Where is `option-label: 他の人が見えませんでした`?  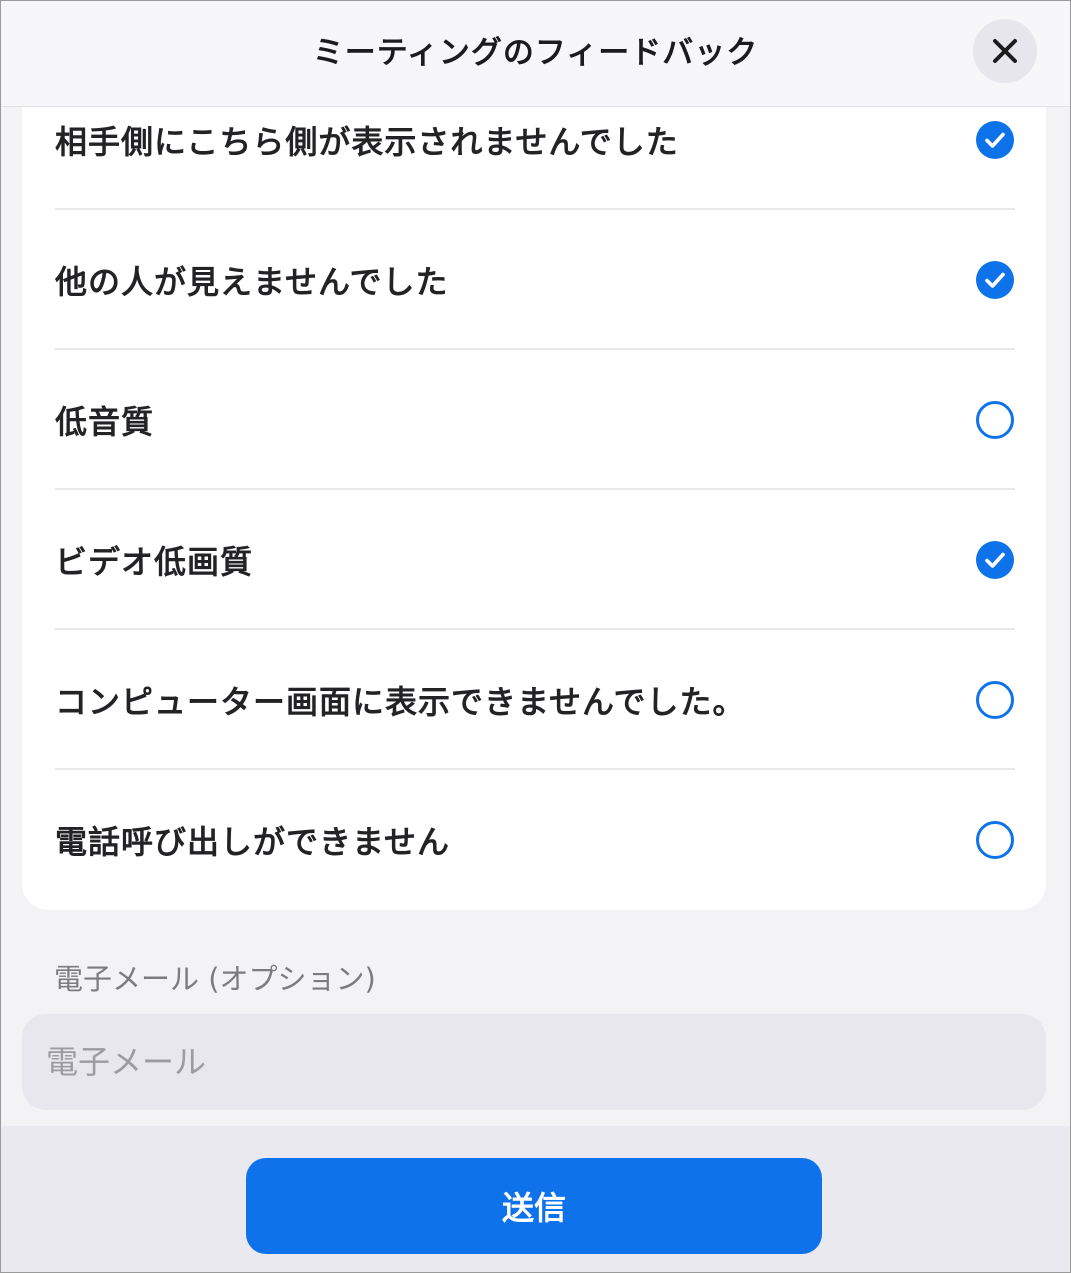
option-label: 他の人が見えませんでした is located at coordinates (252, 282).